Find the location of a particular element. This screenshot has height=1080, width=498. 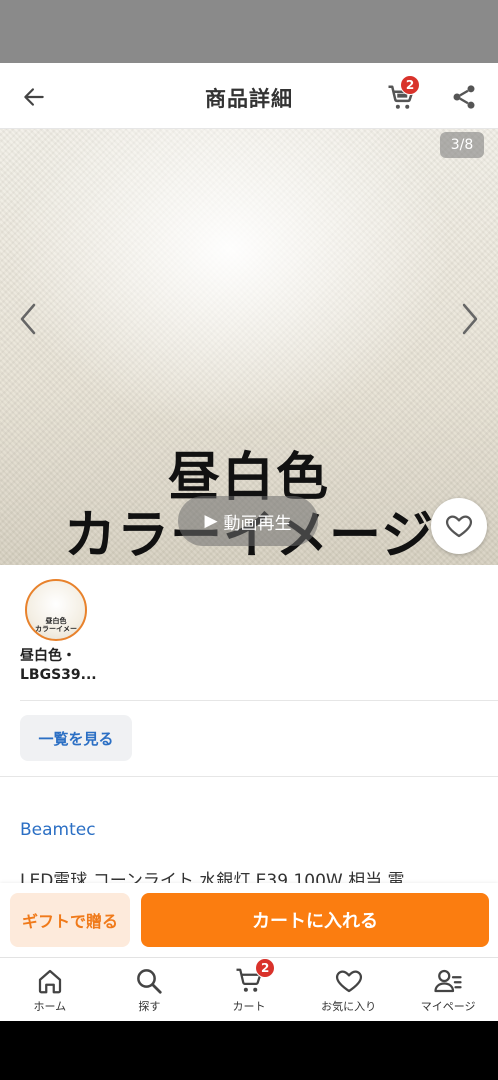

previous-image-button is located at coordinates (29, 319).